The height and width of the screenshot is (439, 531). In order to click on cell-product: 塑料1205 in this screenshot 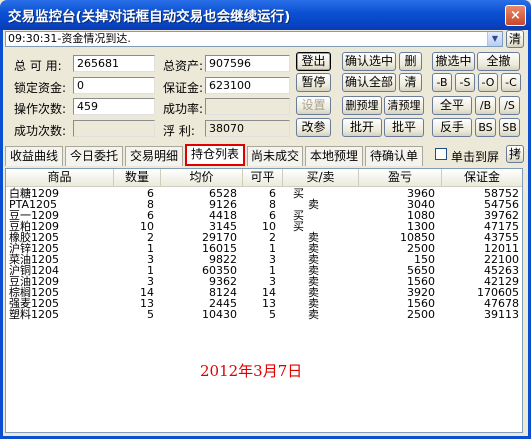, I will do `click(34, 314)`.